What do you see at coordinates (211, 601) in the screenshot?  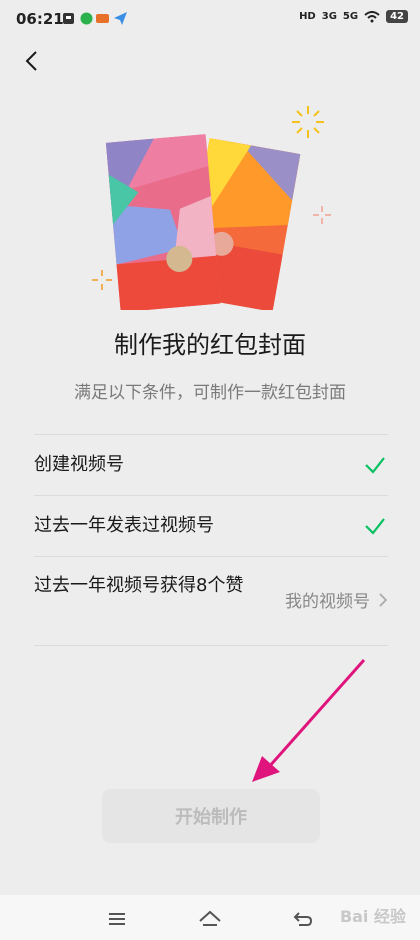 I see `list-item: 过去一年视频号获得8个赞 我的视频号` at bounding box center [211, 601].